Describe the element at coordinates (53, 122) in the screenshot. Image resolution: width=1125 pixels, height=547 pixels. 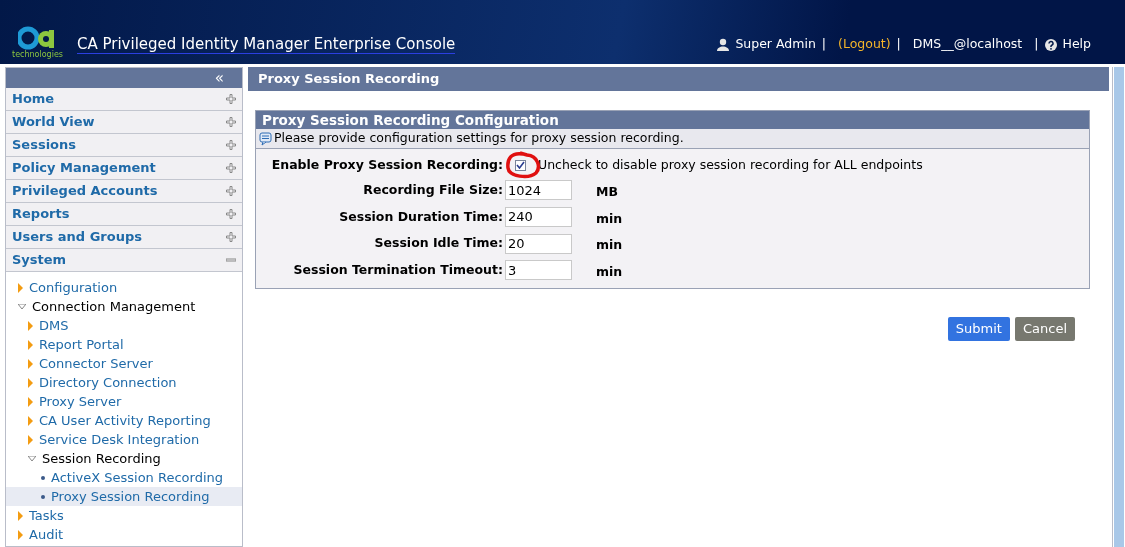
I see `section-label: World View` at that location.